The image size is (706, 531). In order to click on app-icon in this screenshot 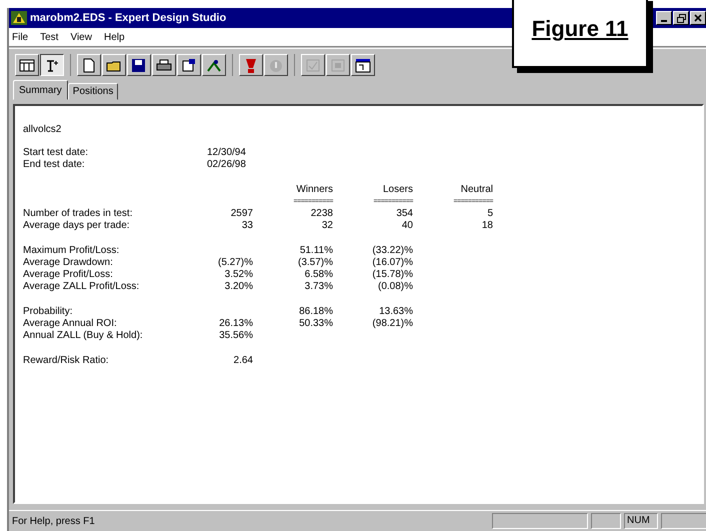, I will do `click(19, 18)`.